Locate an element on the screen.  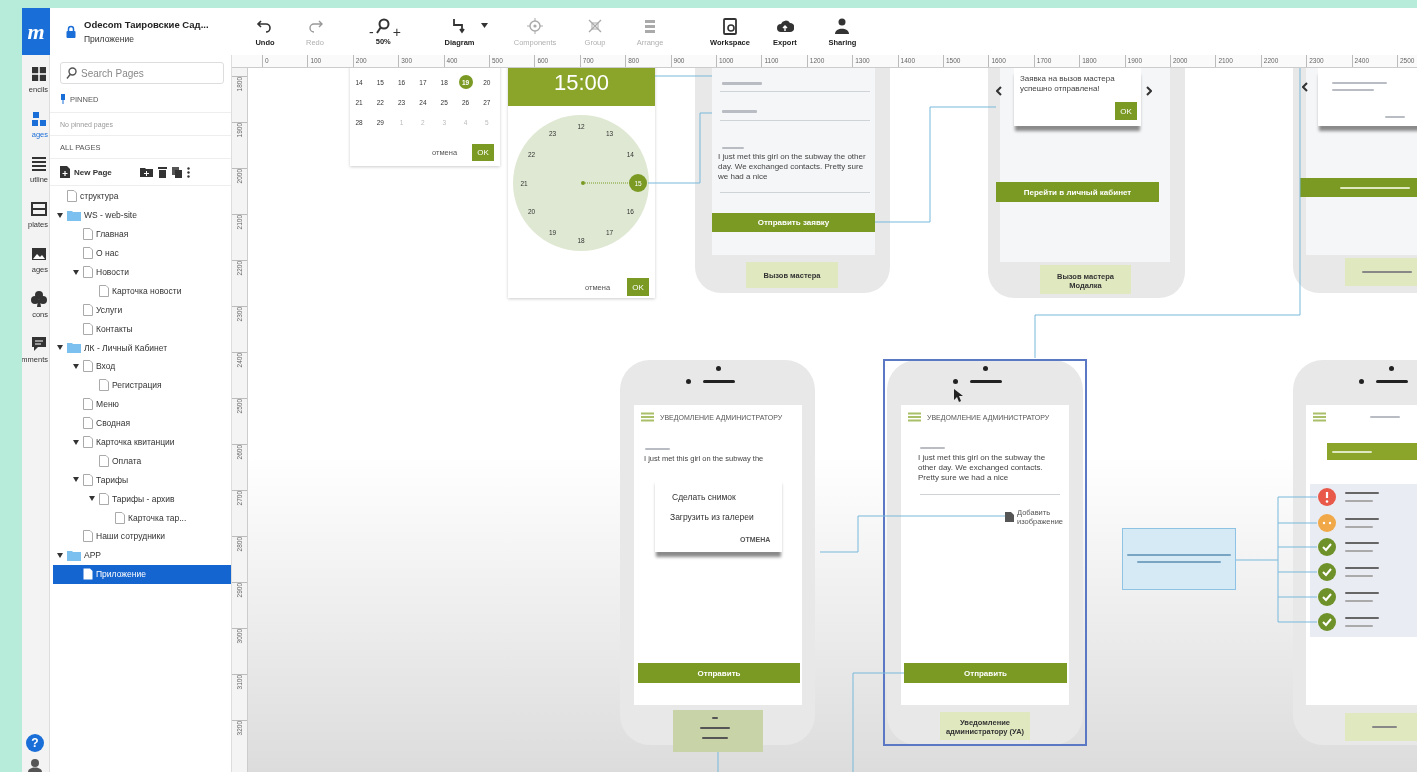
chevron-left-icon is located at coordinates (1305, 87).